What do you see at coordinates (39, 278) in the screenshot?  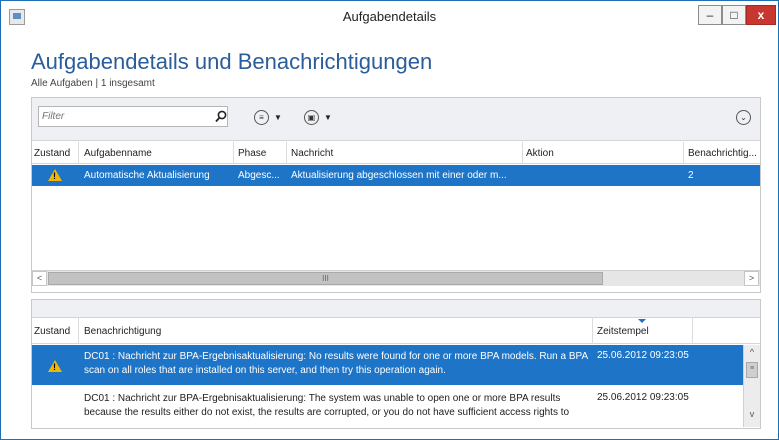 I see `scroll-left-icon: <` at bounding box center [39, 278].